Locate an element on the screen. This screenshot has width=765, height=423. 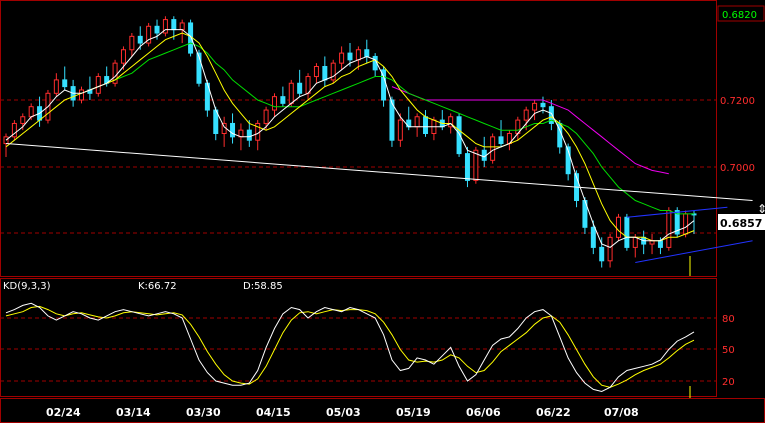
kd-tick-label: 20 is located at coordinates (728, 382).